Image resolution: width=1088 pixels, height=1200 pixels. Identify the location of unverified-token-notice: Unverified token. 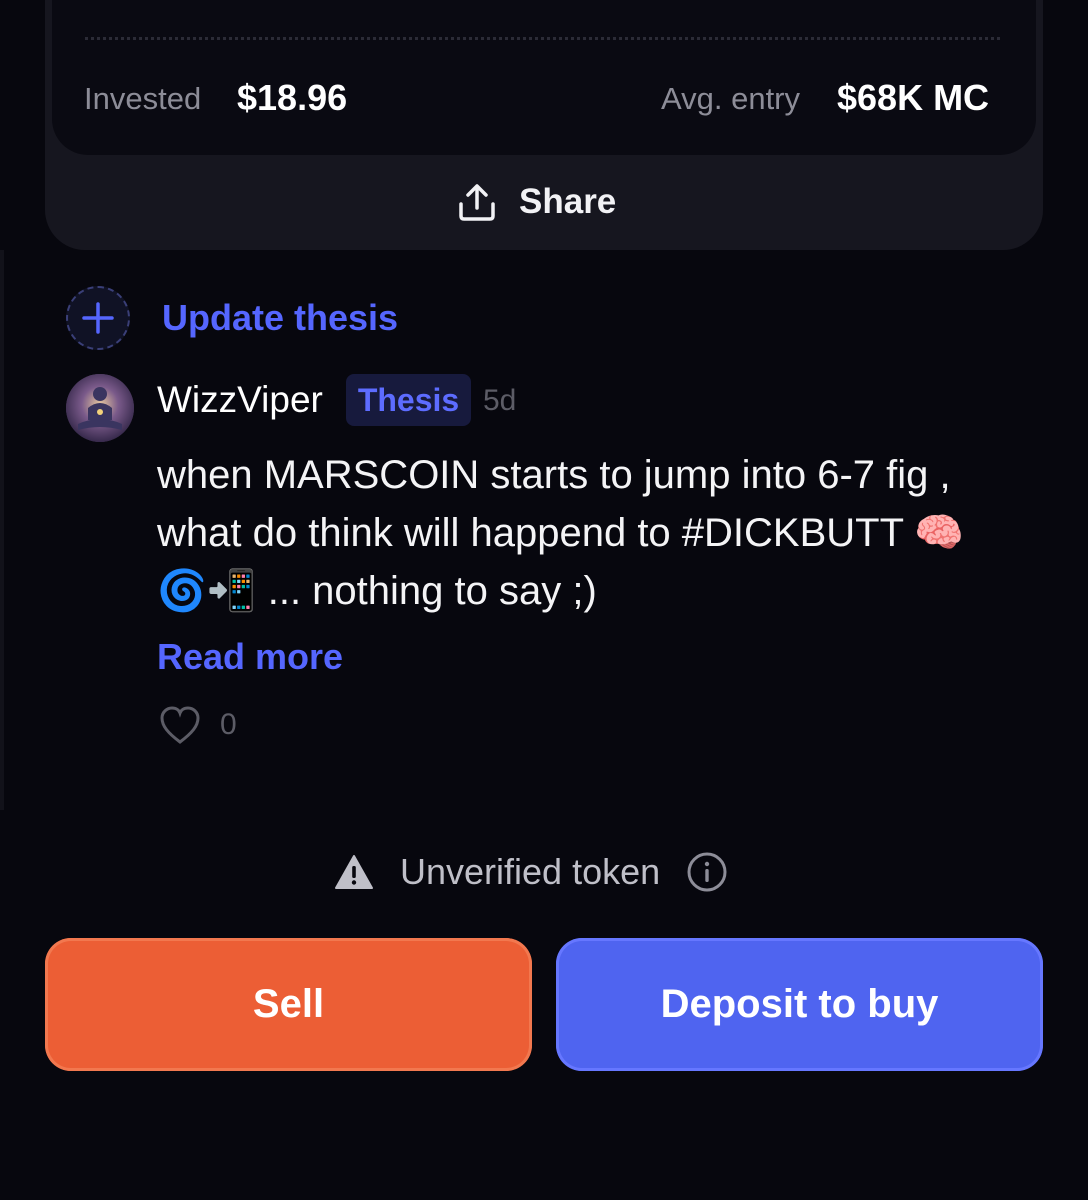
(531, 872).